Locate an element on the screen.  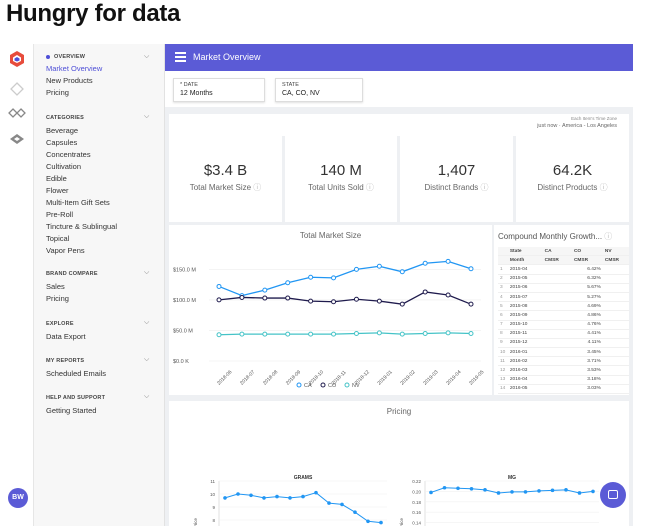
chat-button is located at coordinates (613, 495).